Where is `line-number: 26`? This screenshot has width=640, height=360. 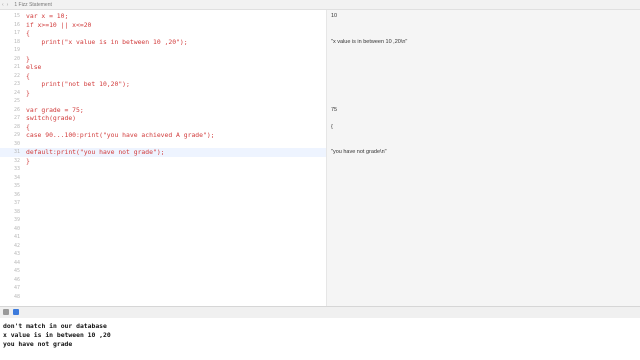 line-number: 26 is located at coordinates (16, 109).